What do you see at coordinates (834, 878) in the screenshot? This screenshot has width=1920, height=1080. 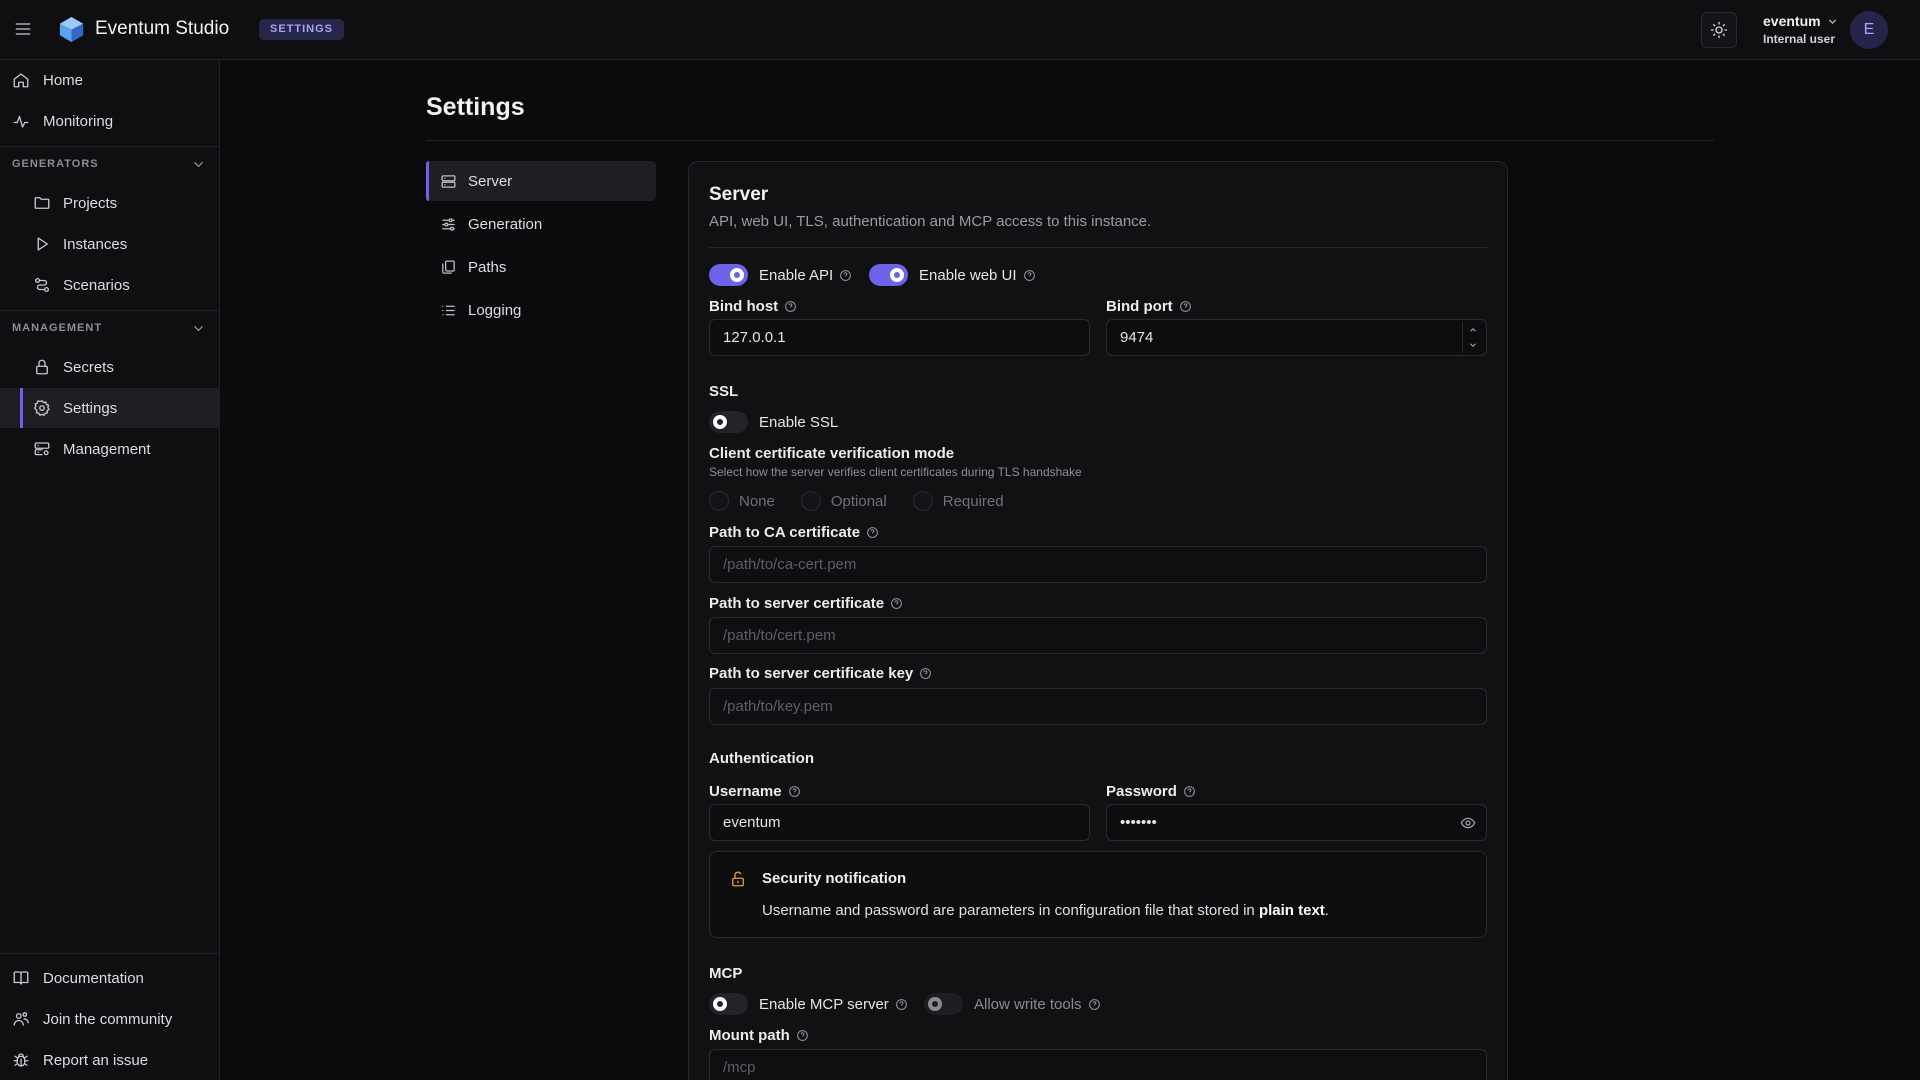 I see `notice-title: Security notification` at bounding box center [834, 878].